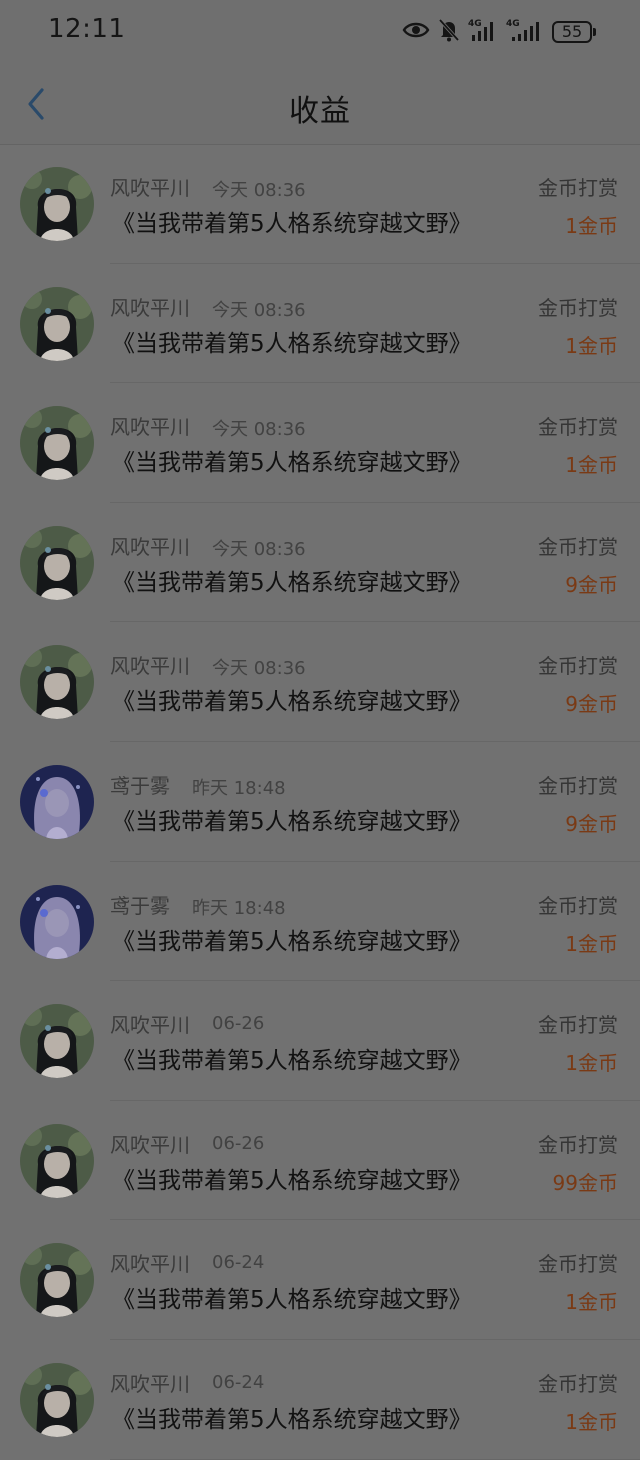 The width and height of the screenshot is (640, 1460). What do you see at coordinates (585, 1182) in the screenshot?
I see `reward-amount: 99金币` at bounding box center [585, 1182].